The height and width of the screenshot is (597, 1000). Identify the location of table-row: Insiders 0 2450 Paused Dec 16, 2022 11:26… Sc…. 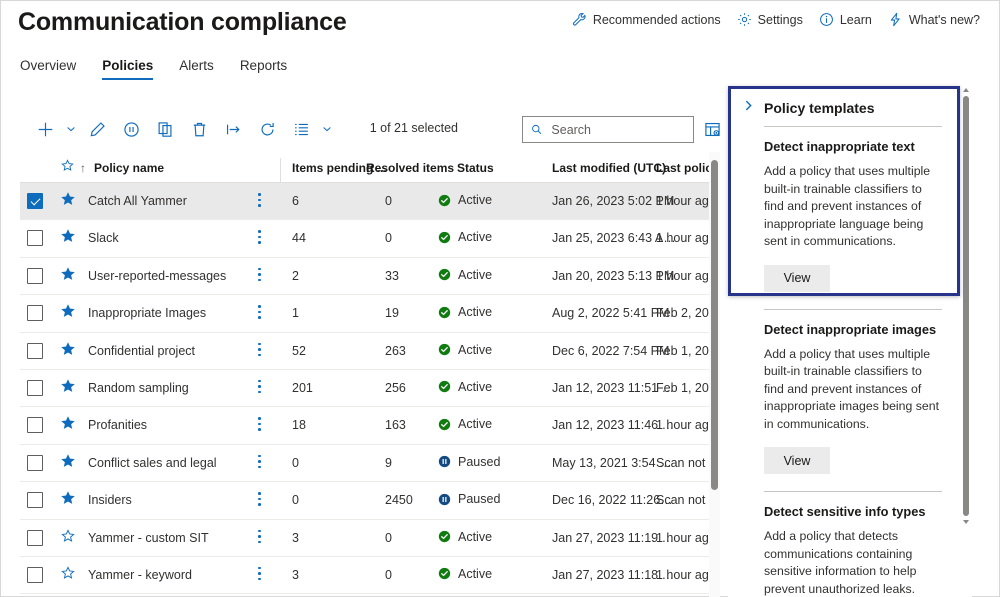
(370, 501).